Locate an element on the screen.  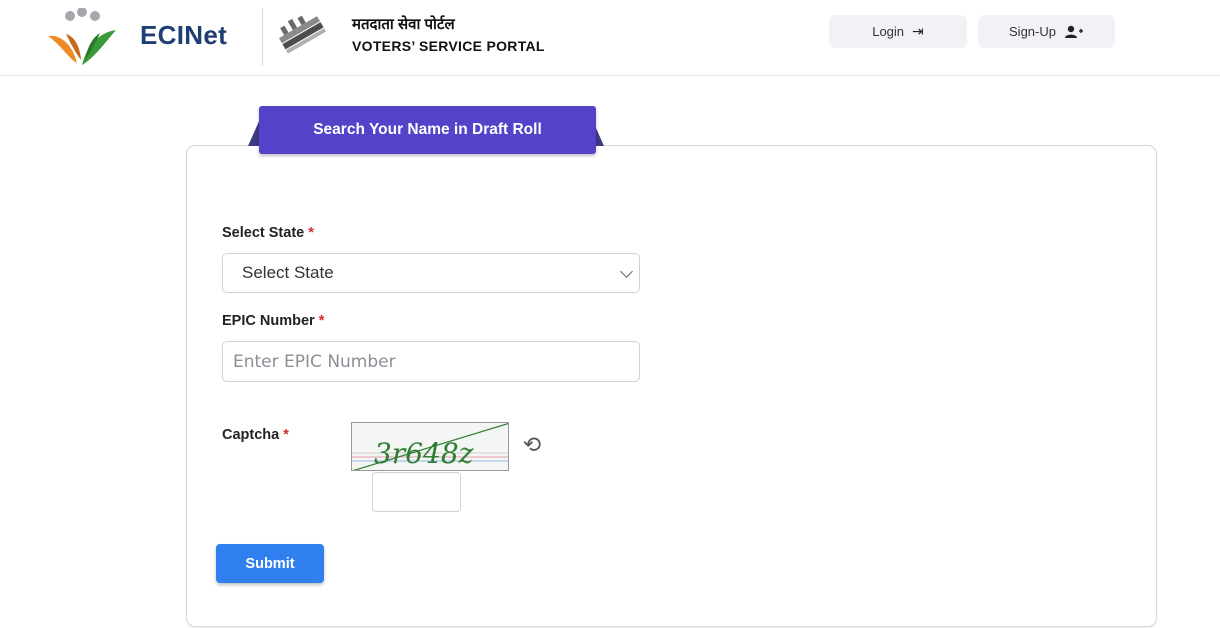
state-select-value: Select State is located at coordinates (288, 272).